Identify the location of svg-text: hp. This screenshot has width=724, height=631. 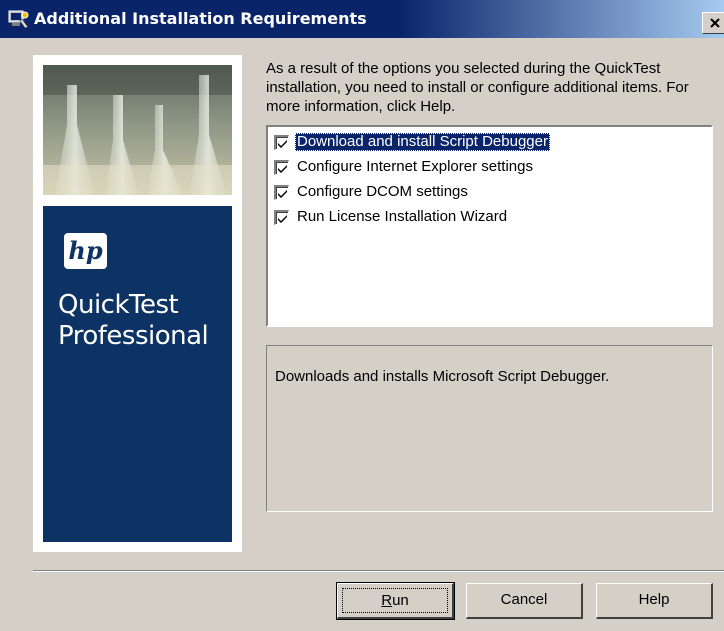
(85, 250).